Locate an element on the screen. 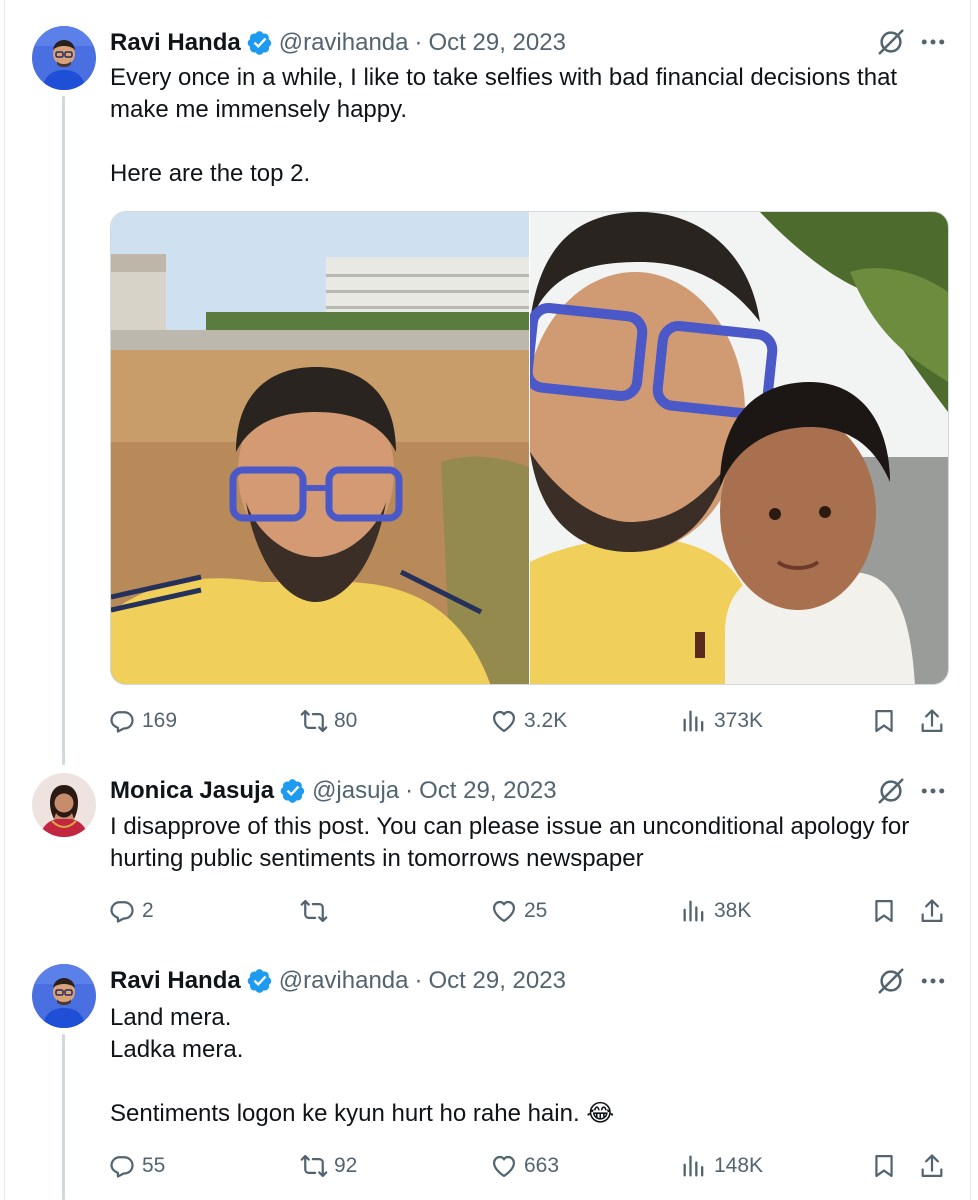 This screenshot has width=978, height=1200. like-button: 3.2K is located at coordinates (528, 721).